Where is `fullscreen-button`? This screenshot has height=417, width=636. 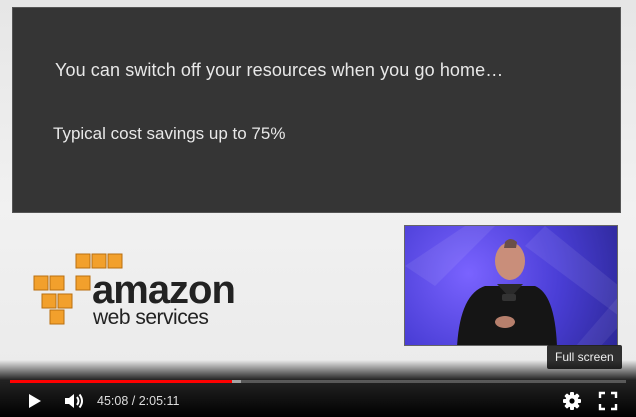 fullscreen-button is located at coordinates (608, 401).